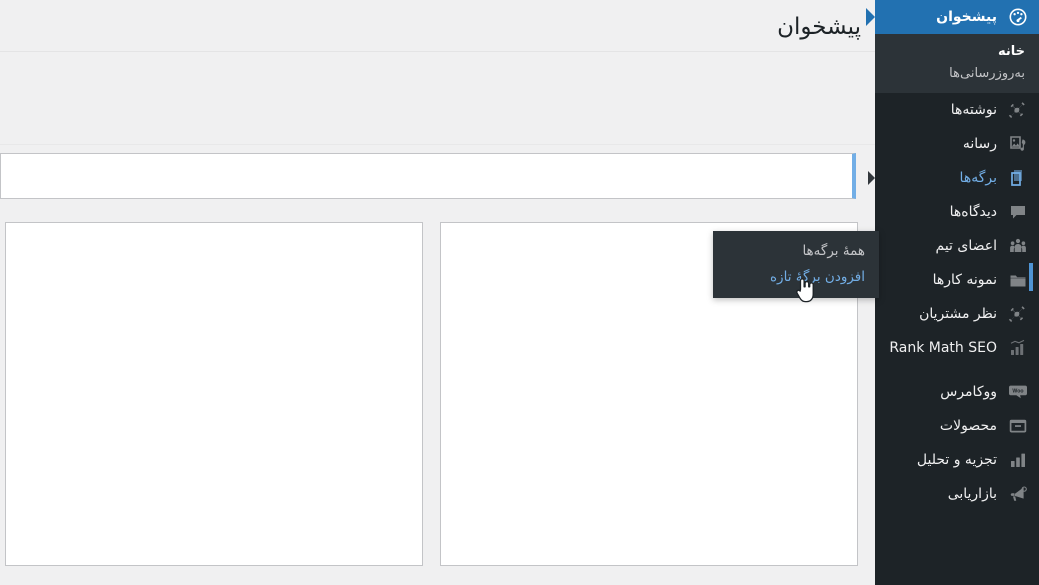  What do you see at coordinates (943, 348) in the screenshot?
I see `sidebar-item-label: Rank Math SEO` at bounding box center [943, 348].